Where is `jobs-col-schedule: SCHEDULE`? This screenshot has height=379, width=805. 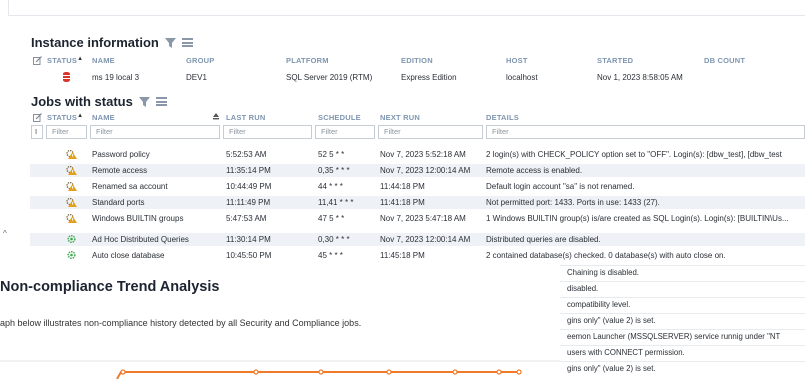
jobs-col-schedule: SCHEDULE is located at coordinates (339, 117).